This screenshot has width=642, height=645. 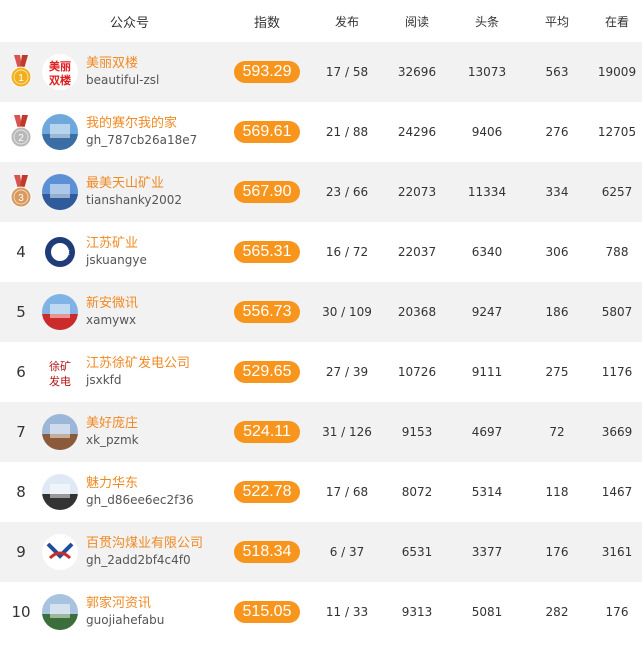 What do you see at coordinates (617, 21) in the screenshot?
I see `header-watching: 在看` at bounding box center [617, 21].